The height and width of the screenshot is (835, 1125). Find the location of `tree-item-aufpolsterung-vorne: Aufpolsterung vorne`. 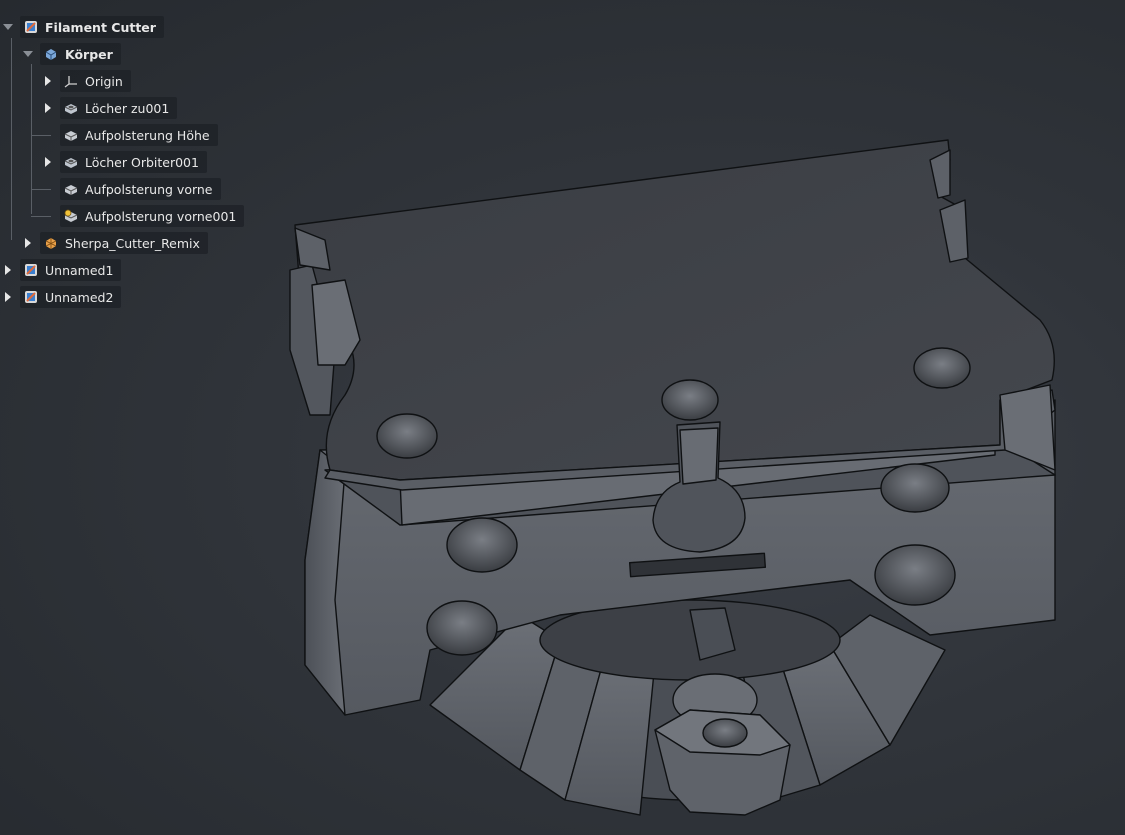

tree-item-aufpolsterung-vorne: Aufpolsterung vorne is located at coordinates (131, 189).